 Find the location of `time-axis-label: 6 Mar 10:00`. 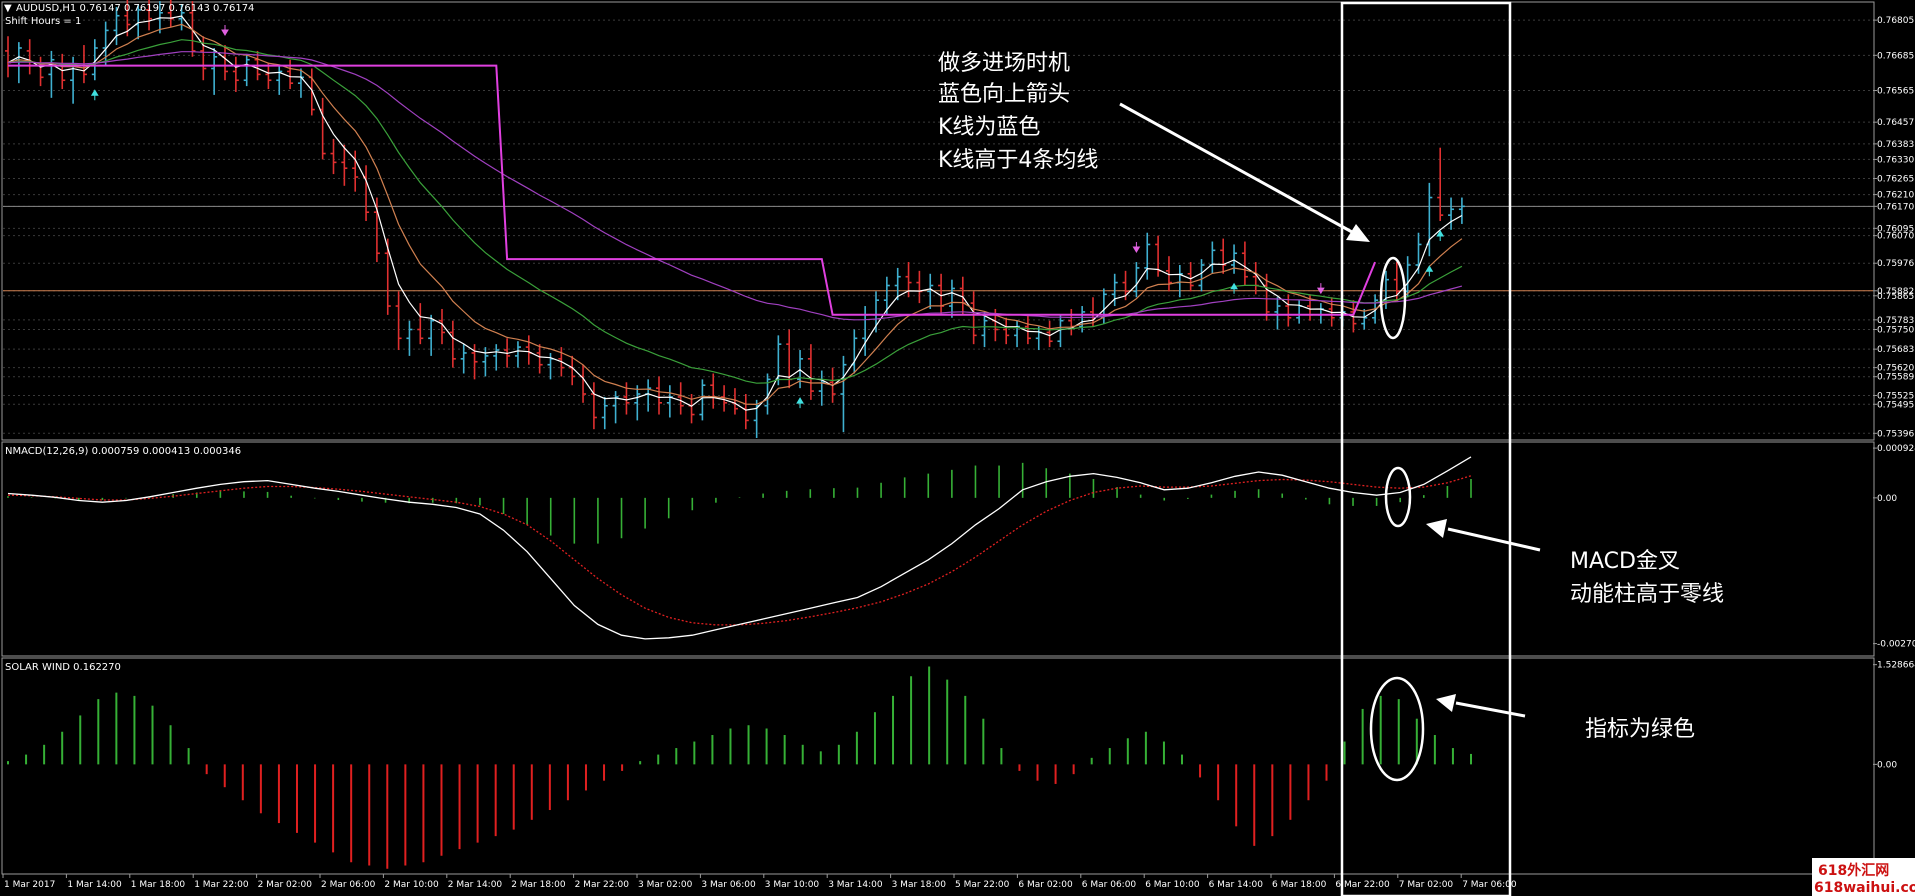

time-axis-label: 6 Mar 10:00 is located at coordinates (1172, 885).